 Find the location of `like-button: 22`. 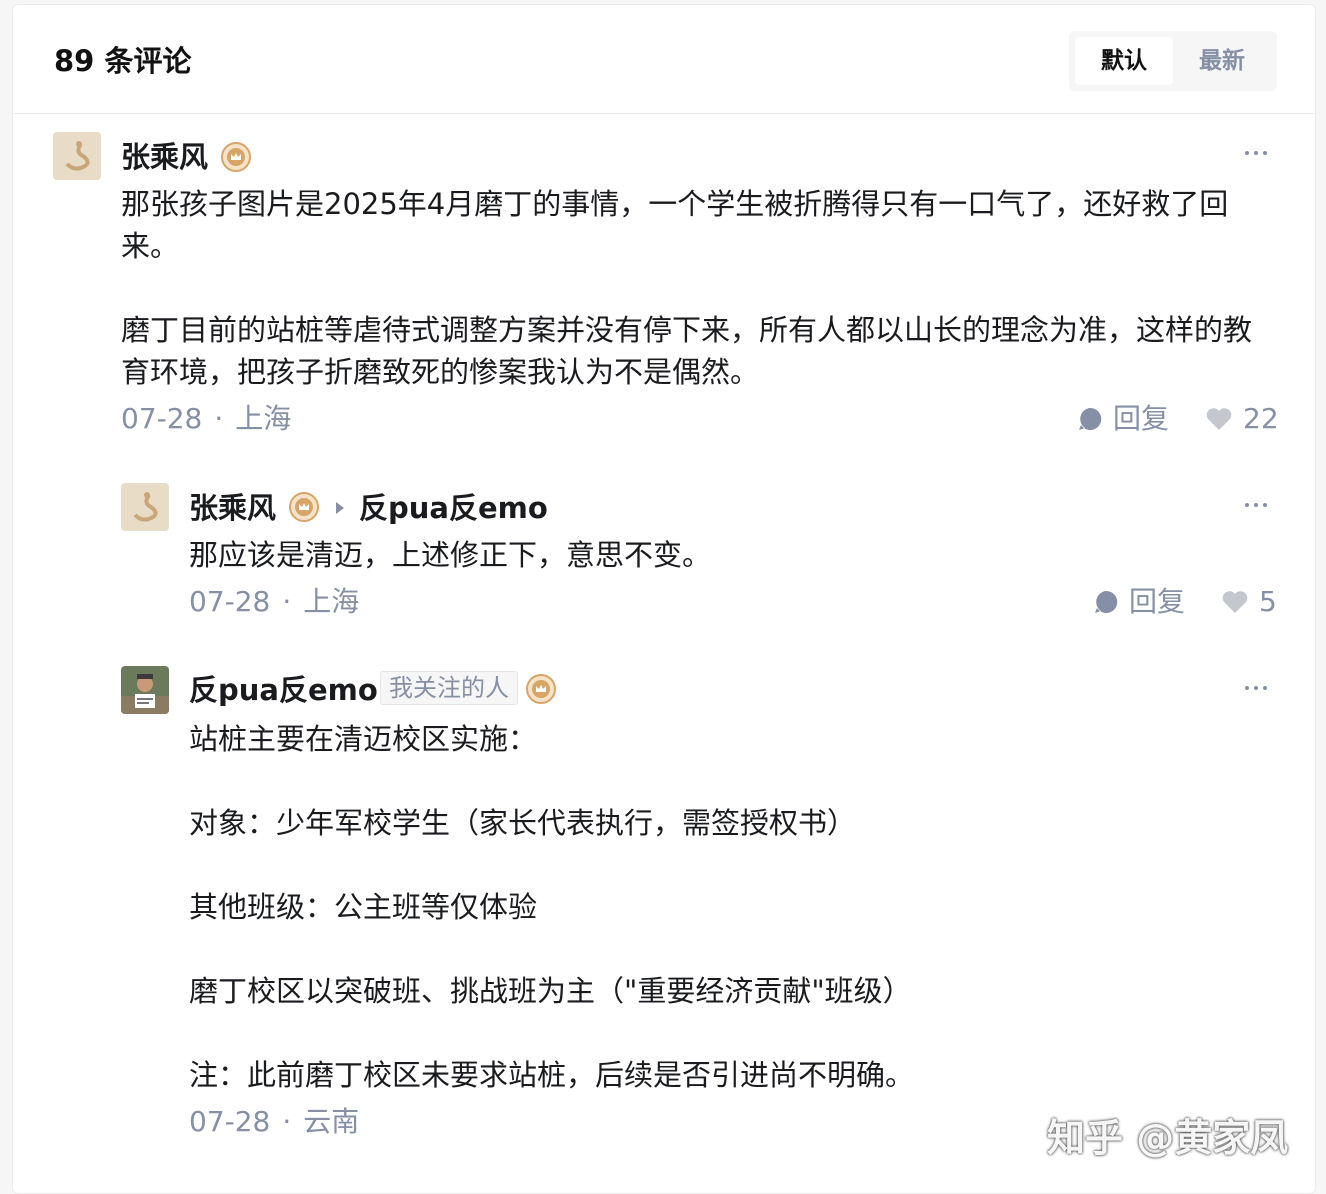

like-button: 22 is located at coordinates (1242, 419).